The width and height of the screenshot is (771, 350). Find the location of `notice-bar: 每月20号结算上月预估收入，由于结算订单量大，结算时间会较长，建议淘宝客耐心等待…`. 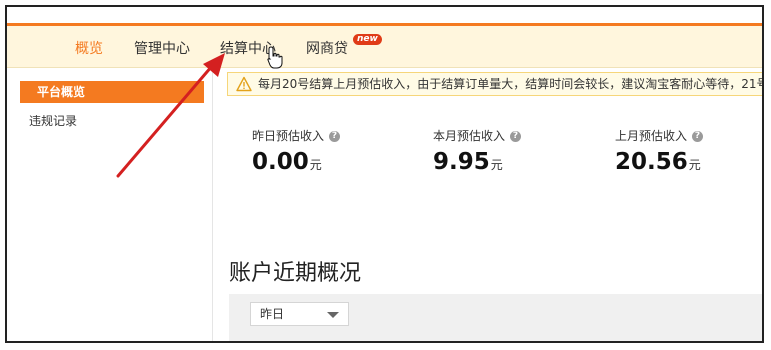

notice-bar: 每月20号结算上月预估收入，由于结算订单量大，结算时间会较长，建议淘宝客耐心等待… is located at coordinates (495, 84).